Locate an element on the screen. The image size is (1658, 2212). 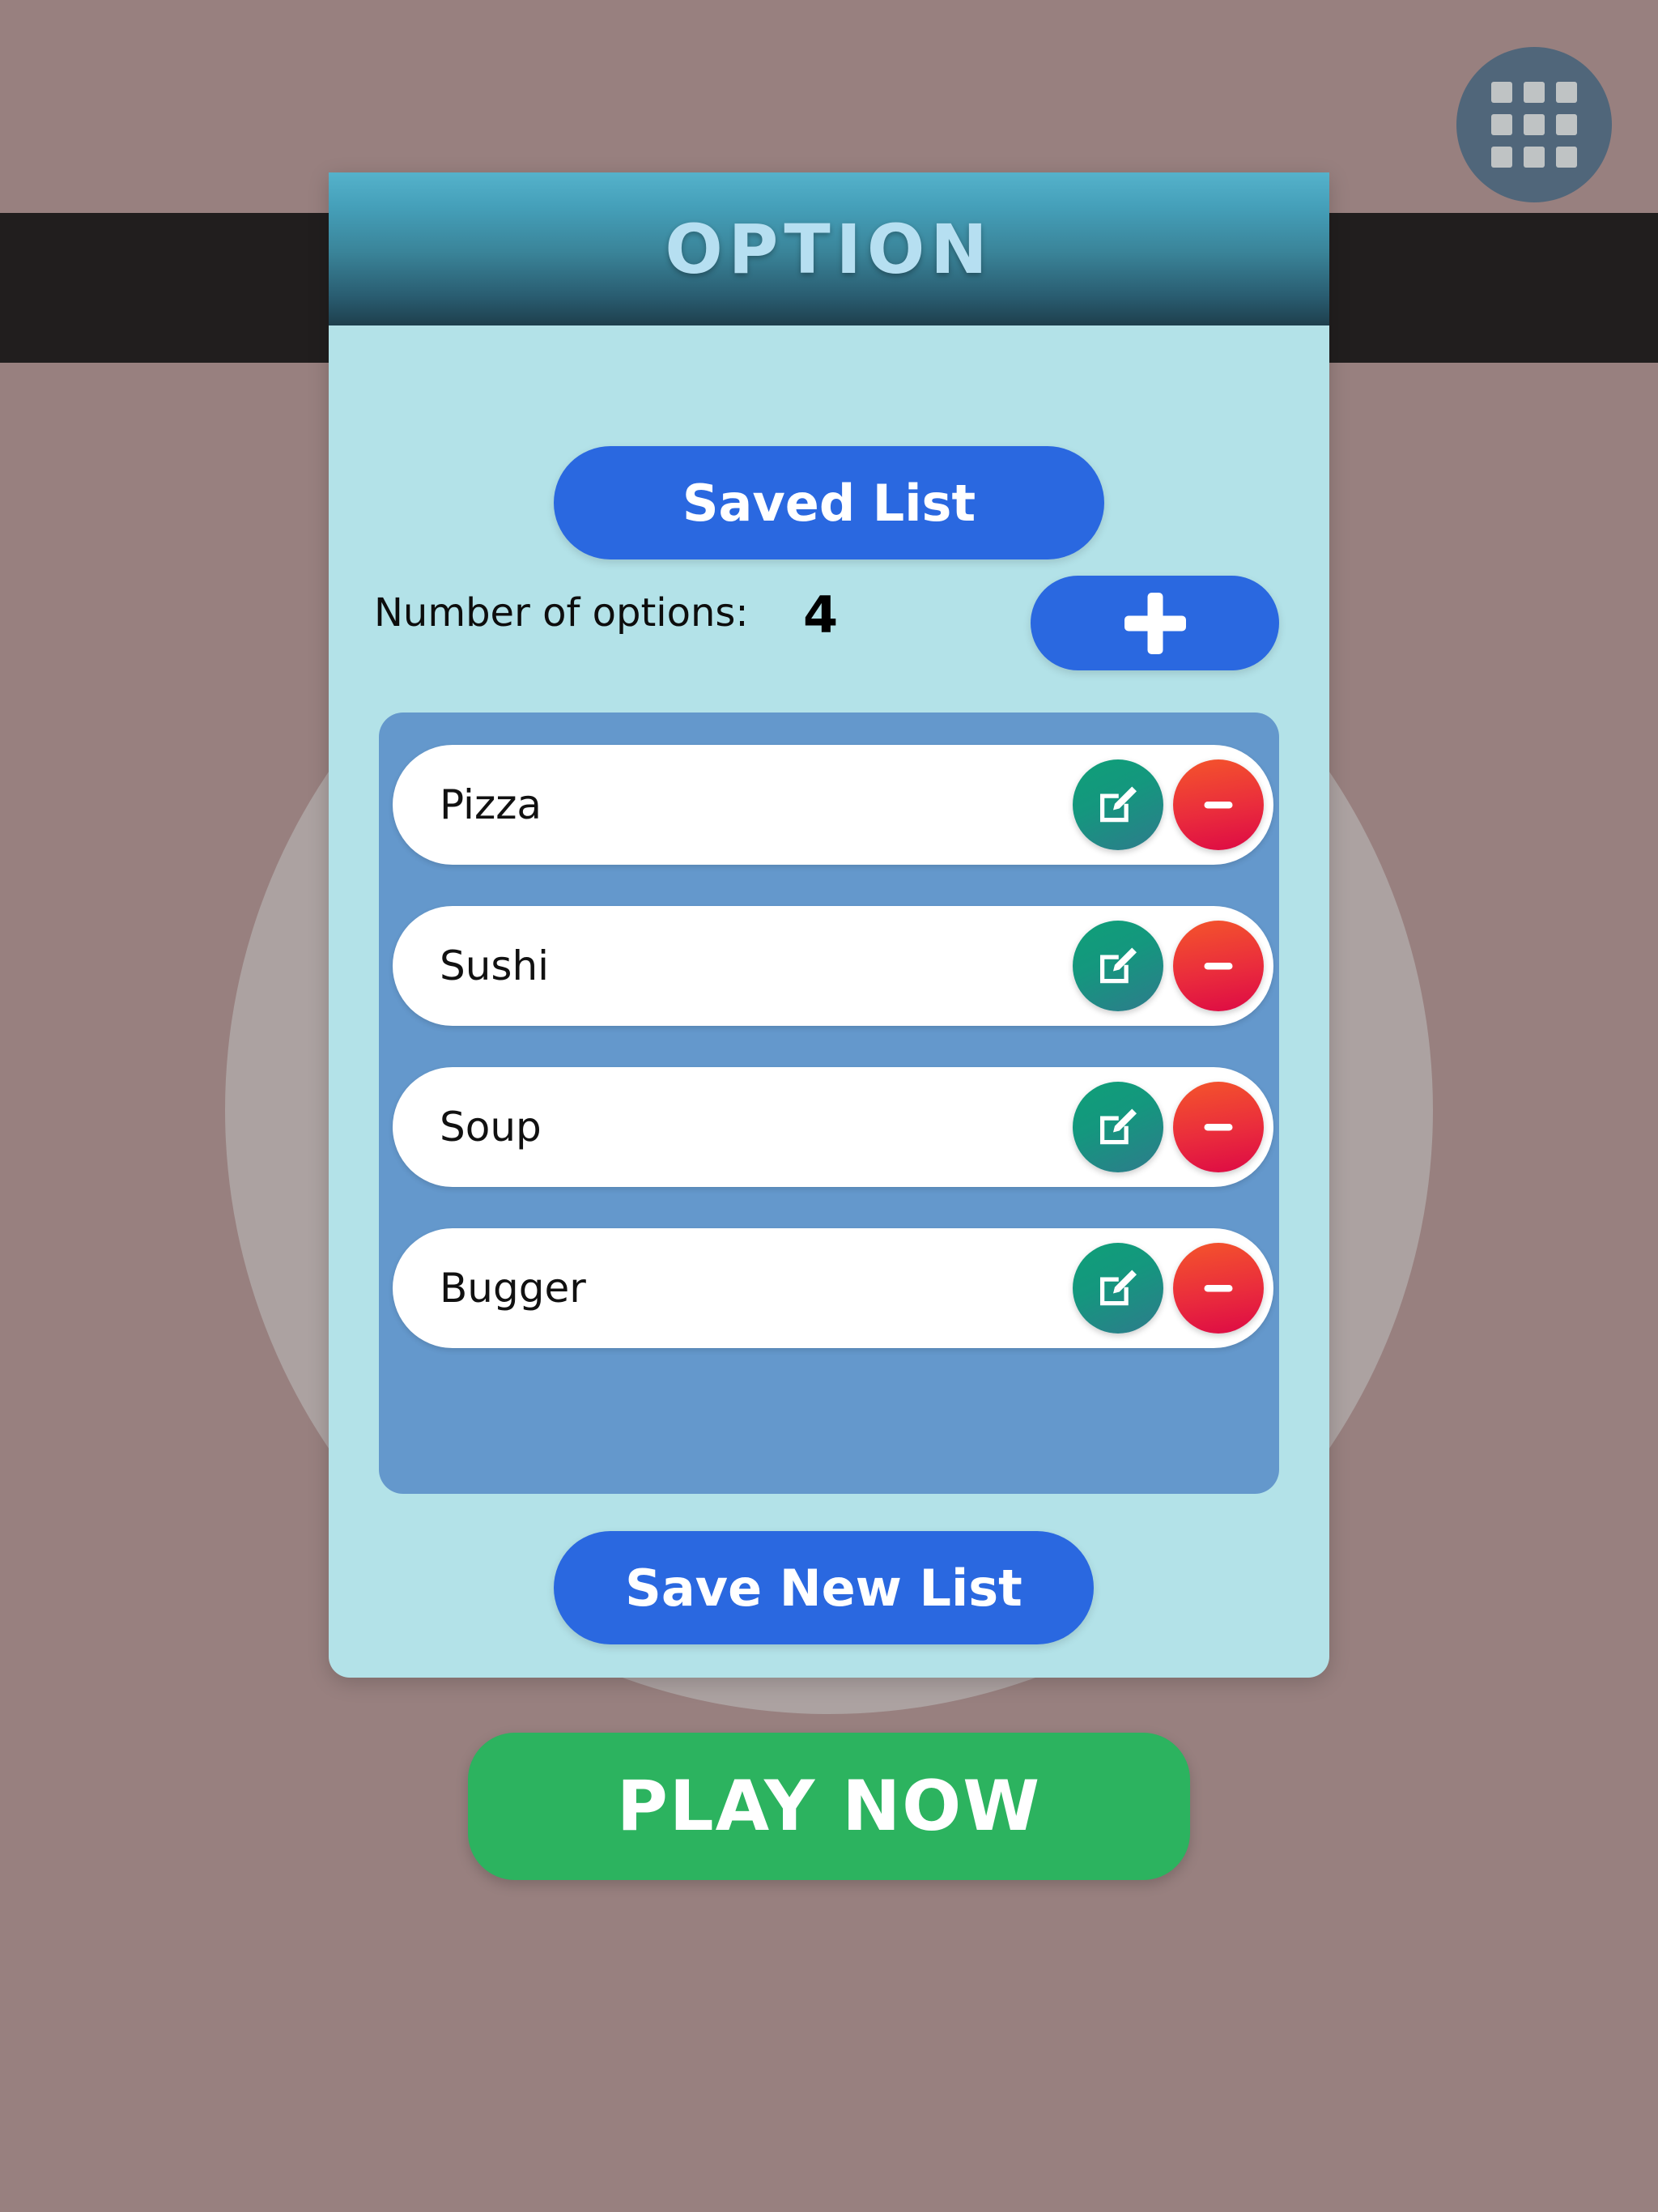
option-label: Pizza is located at coordinates (491, 804).